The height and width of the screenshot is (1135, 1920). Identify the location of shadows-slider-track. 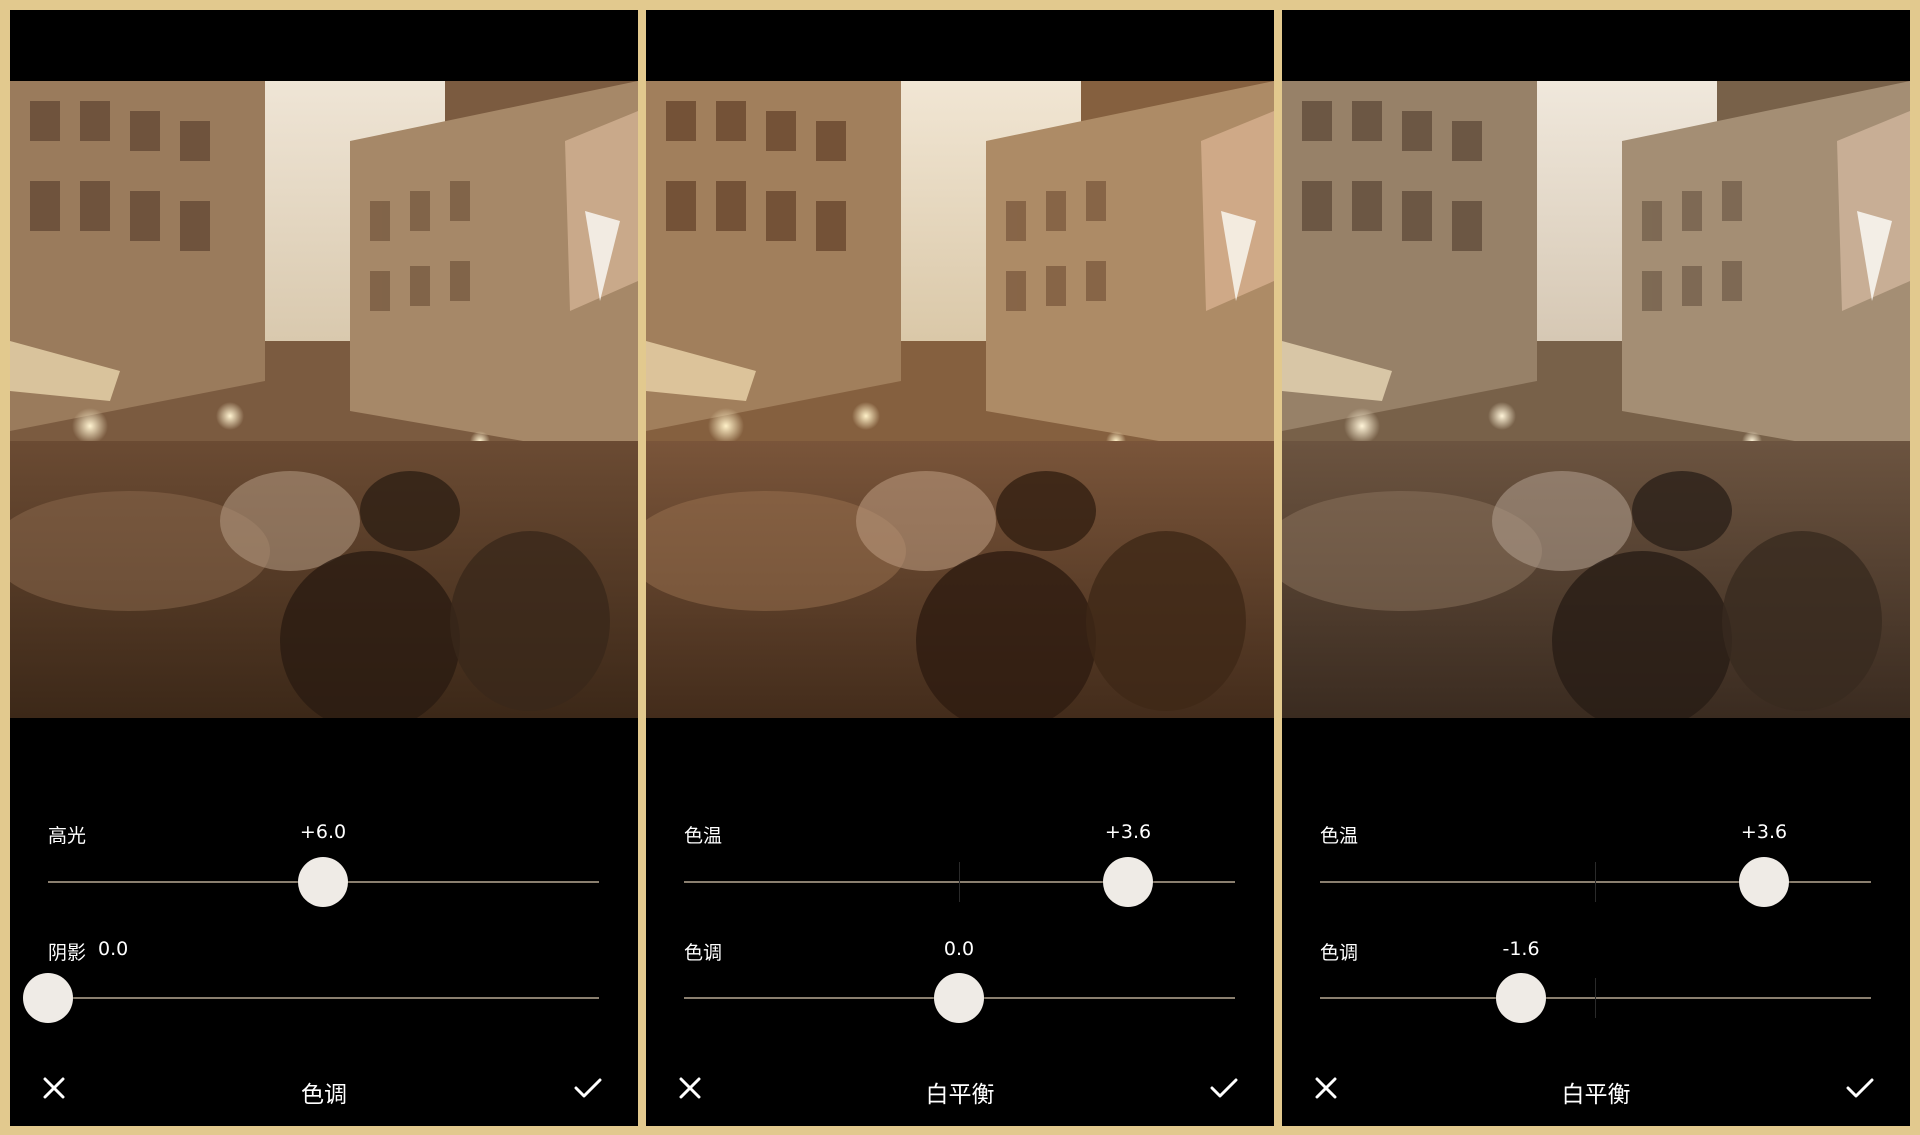
(323, 998).